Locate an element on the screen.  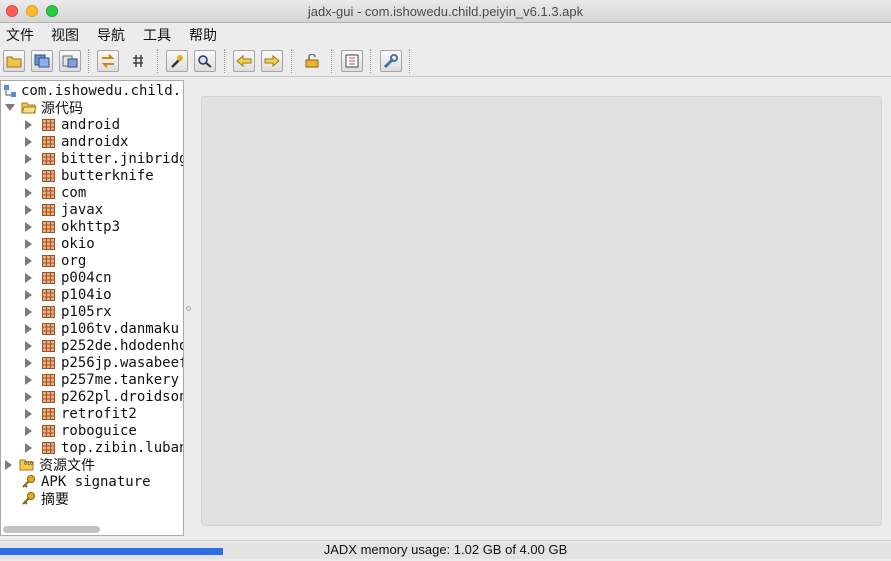
collapse-arrow-icon is located at coordinates (10, 107).